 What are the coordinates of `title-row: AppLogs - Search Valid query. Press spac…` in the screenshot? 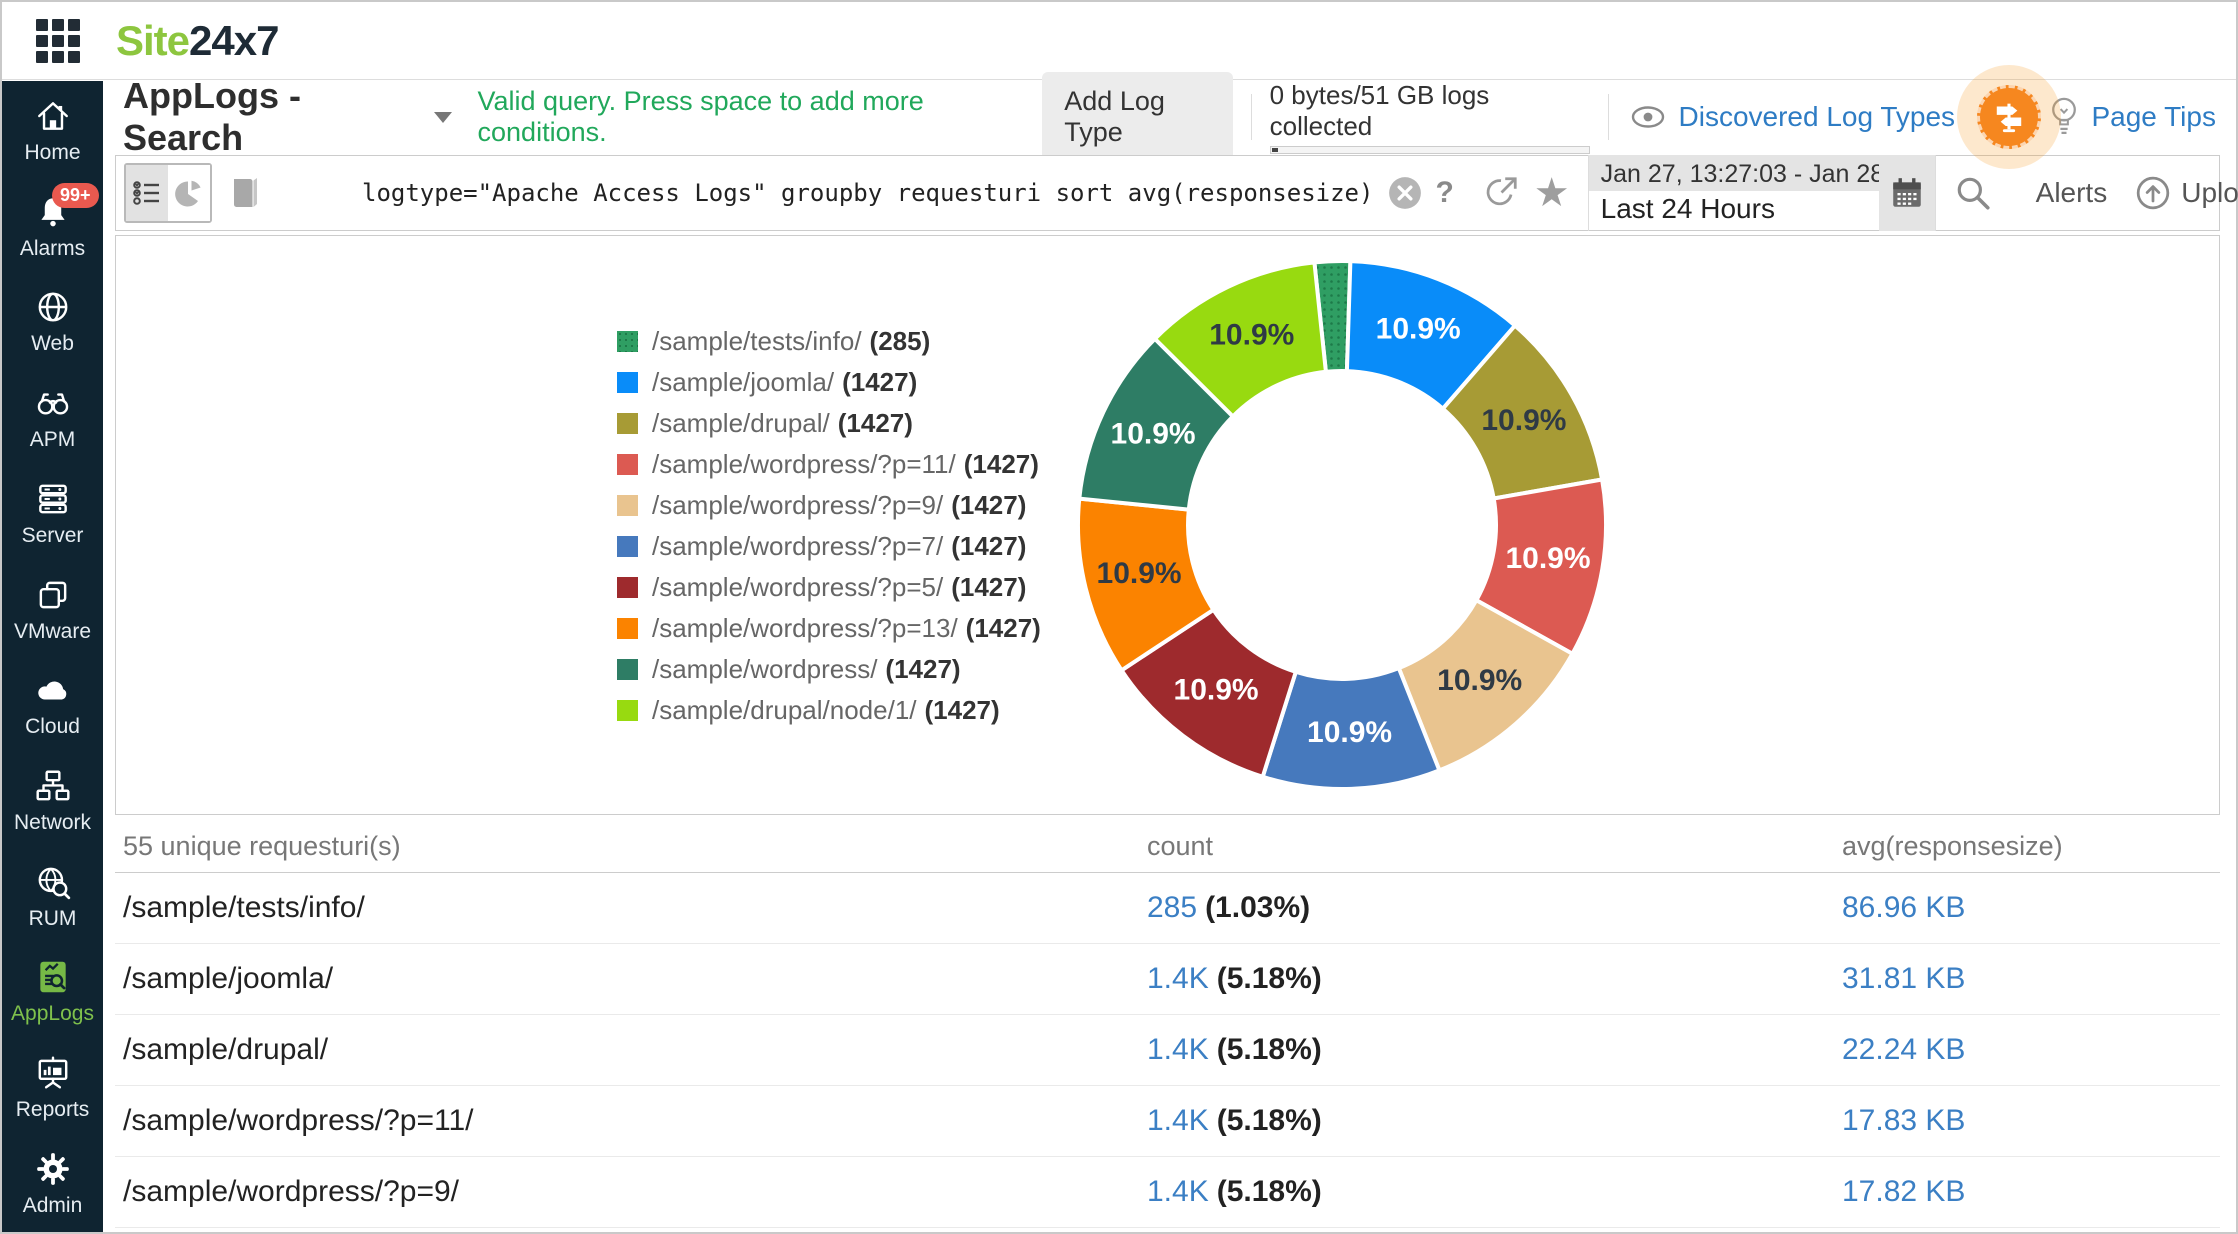 It's located at (1169, 117).